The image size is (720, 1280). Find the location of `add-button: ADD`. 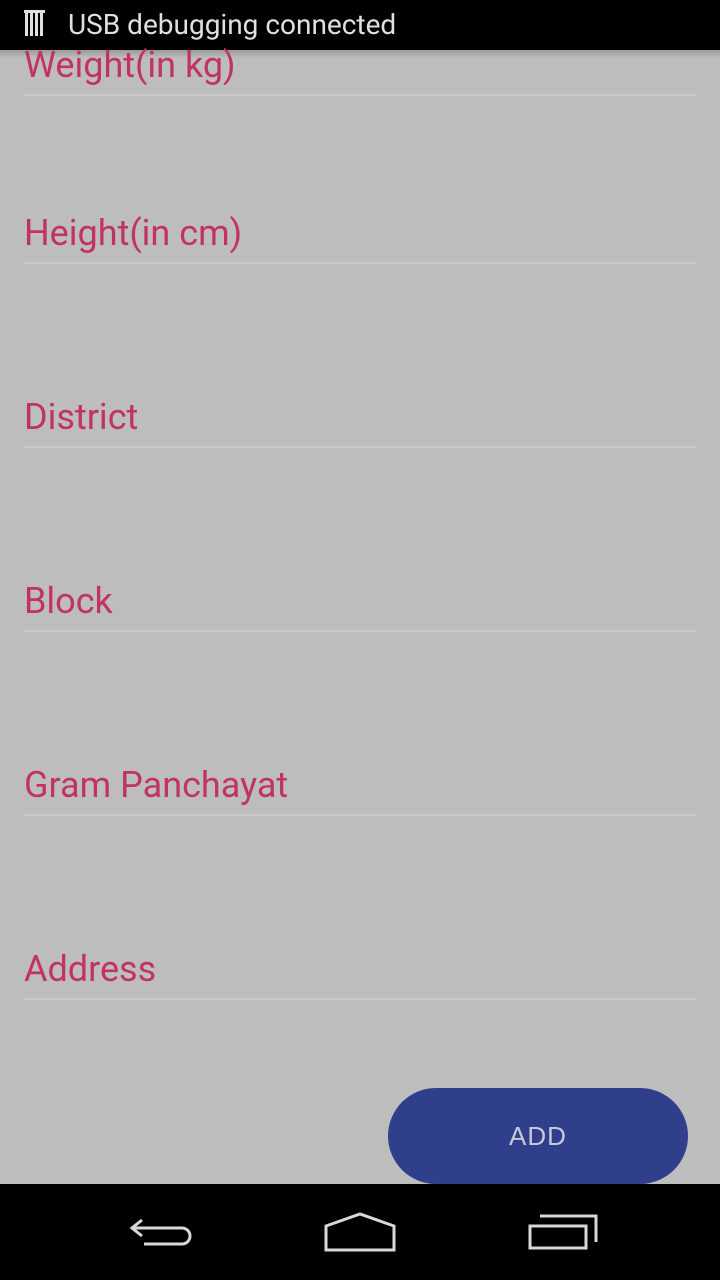

add-button: ADD is located at coordinates (538, 1136).